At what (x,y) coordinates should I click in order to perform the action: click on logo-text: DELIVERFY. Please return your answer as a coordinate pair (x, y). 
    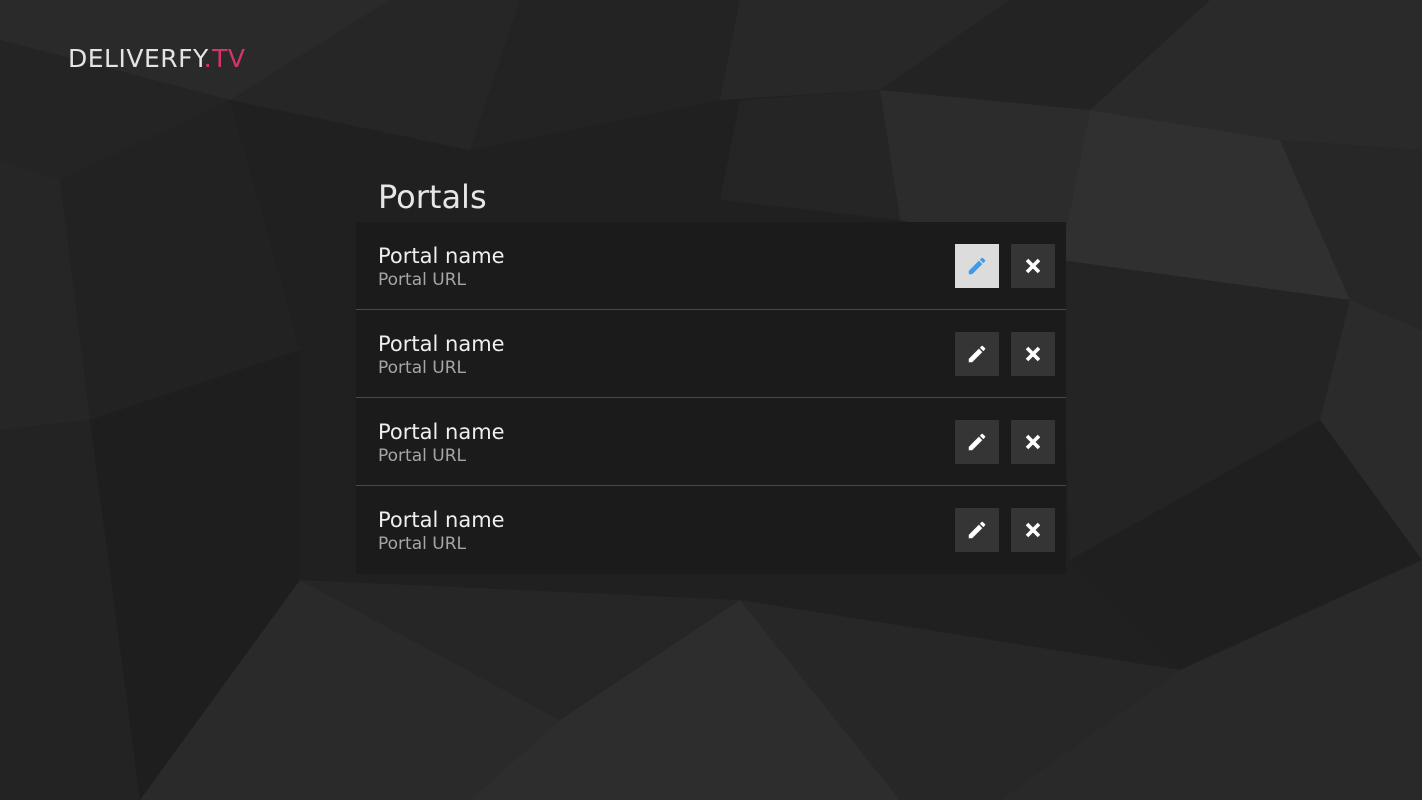
    Looking at the image, I should click on (136, 58).